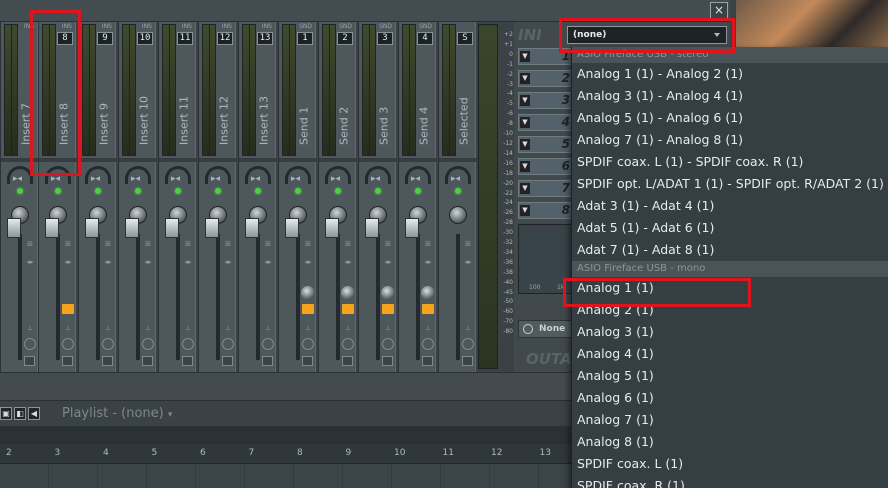  What do you see at coordinates (185, 38) in the screenshot?
I see `track-number: 11` at bounding box center [185, 38].